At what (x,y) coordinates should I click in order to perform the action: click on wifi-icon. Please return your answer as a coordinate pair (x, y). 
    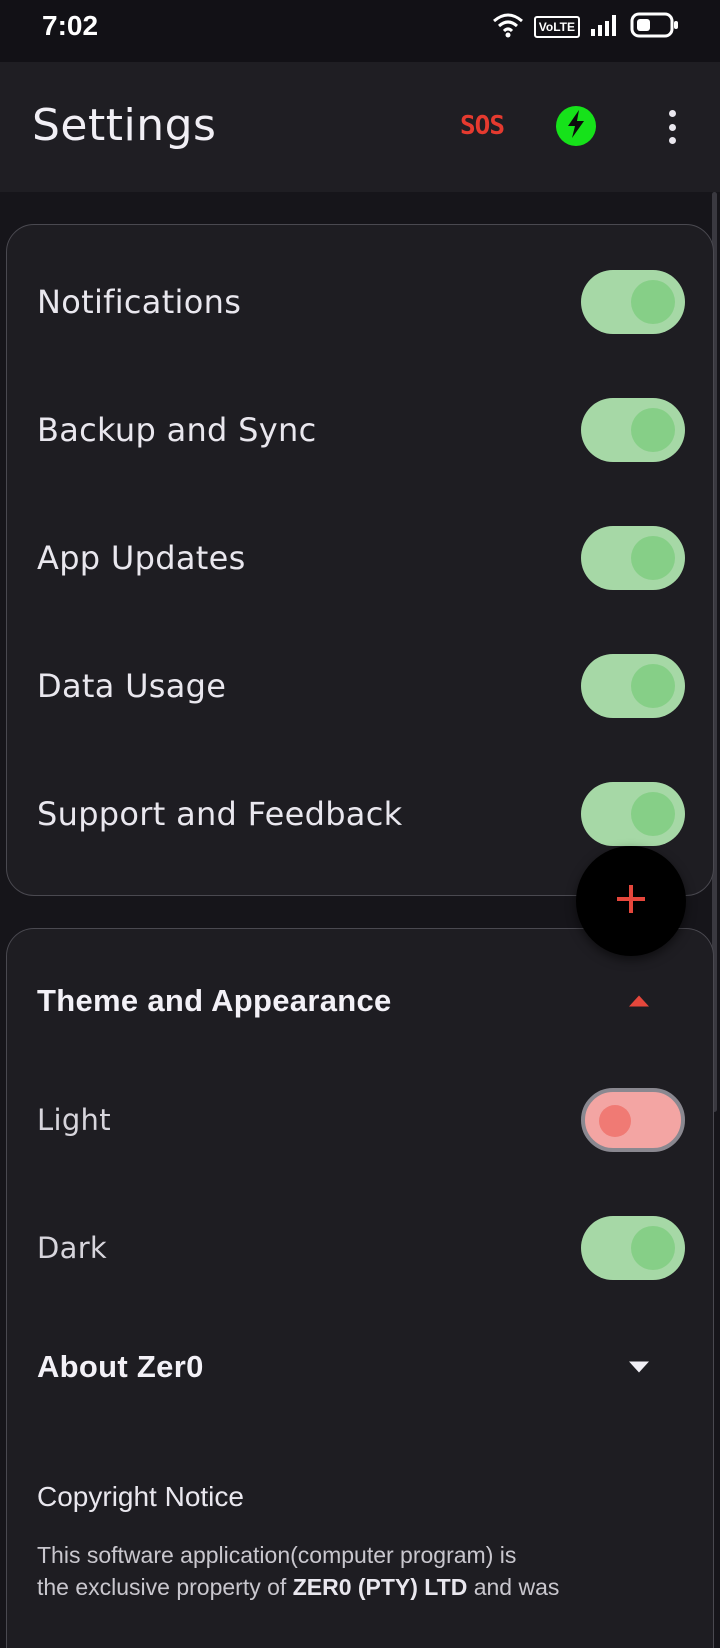
    Looking at the image, I should click on (508, 27).